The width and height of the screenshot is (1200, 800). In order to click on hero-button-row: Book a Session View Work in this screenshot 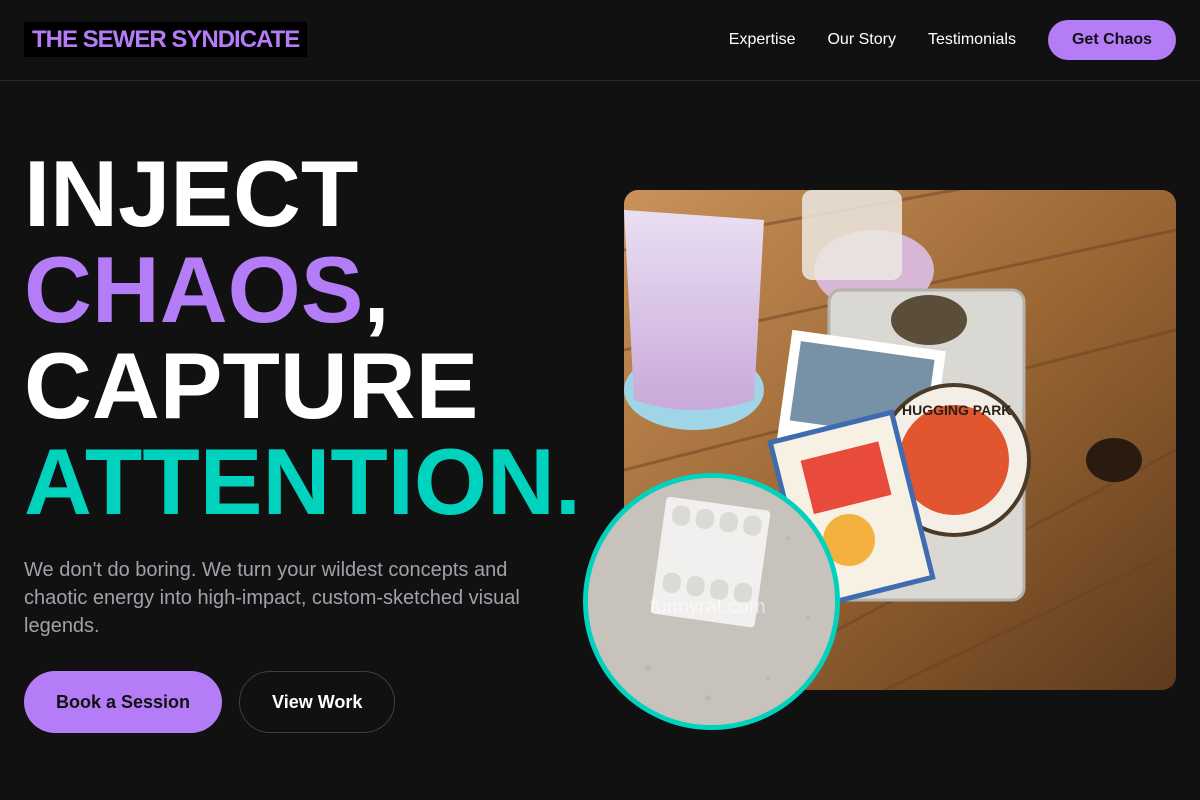, I will do `click(210, 702)`.